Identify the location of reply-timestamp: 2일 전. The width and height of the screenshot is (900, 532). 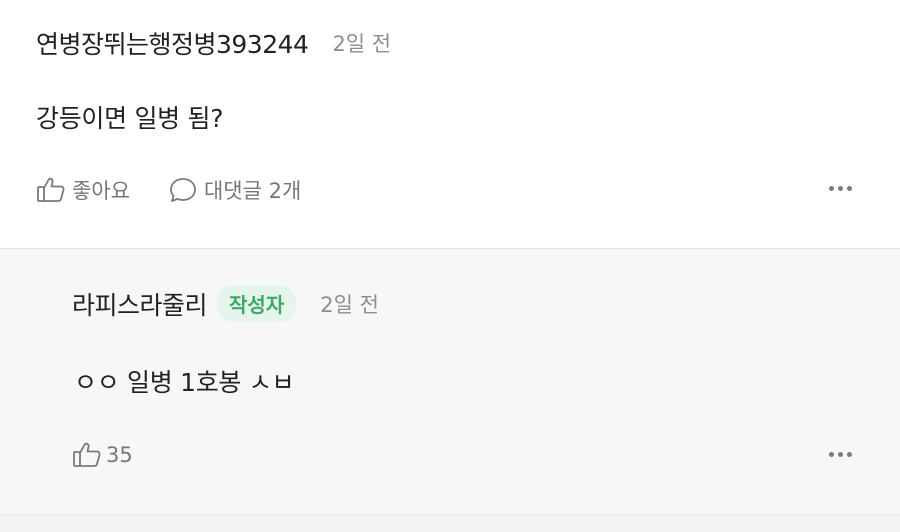
(349, 304).